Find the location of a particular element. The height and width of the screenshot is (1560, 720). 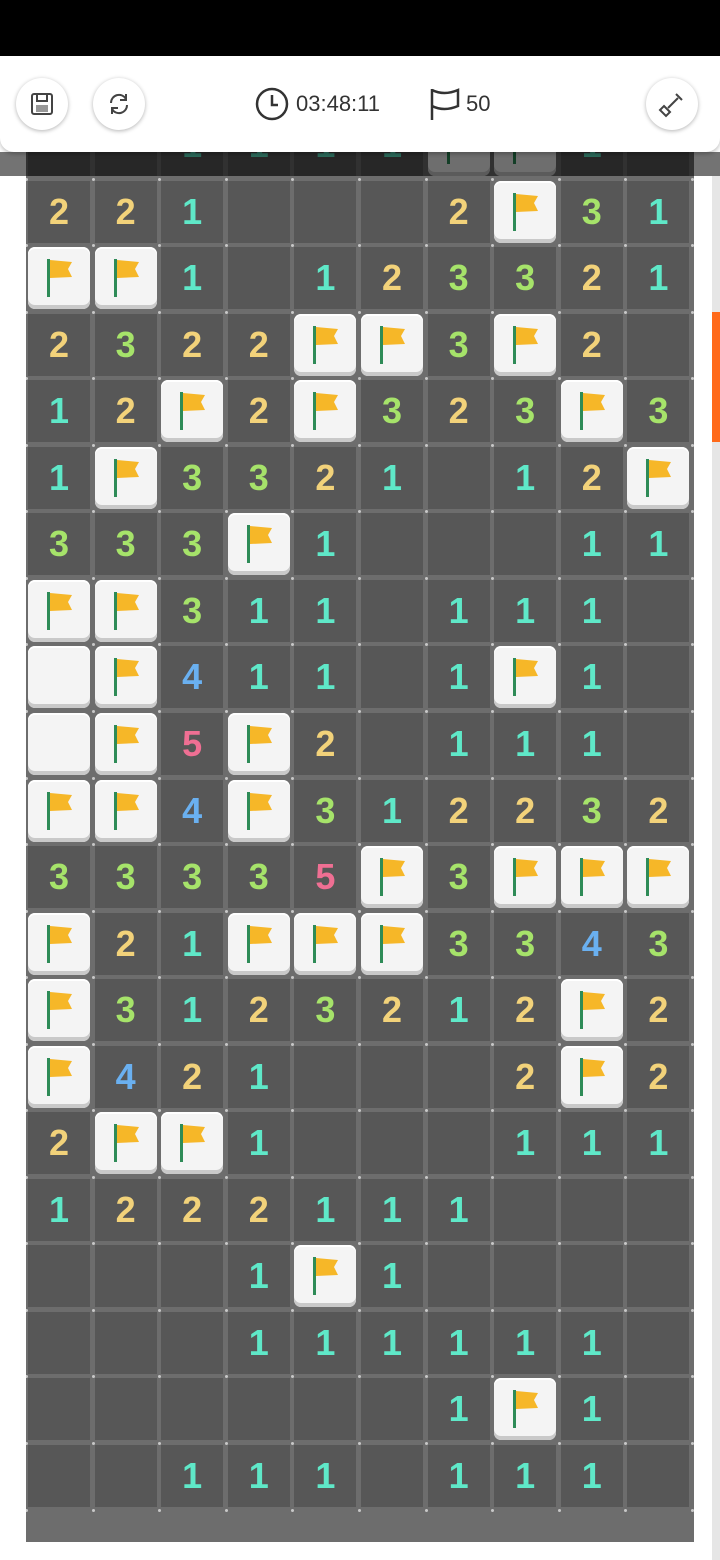

scrollbar-thumb is located at coordinates (716, 377).